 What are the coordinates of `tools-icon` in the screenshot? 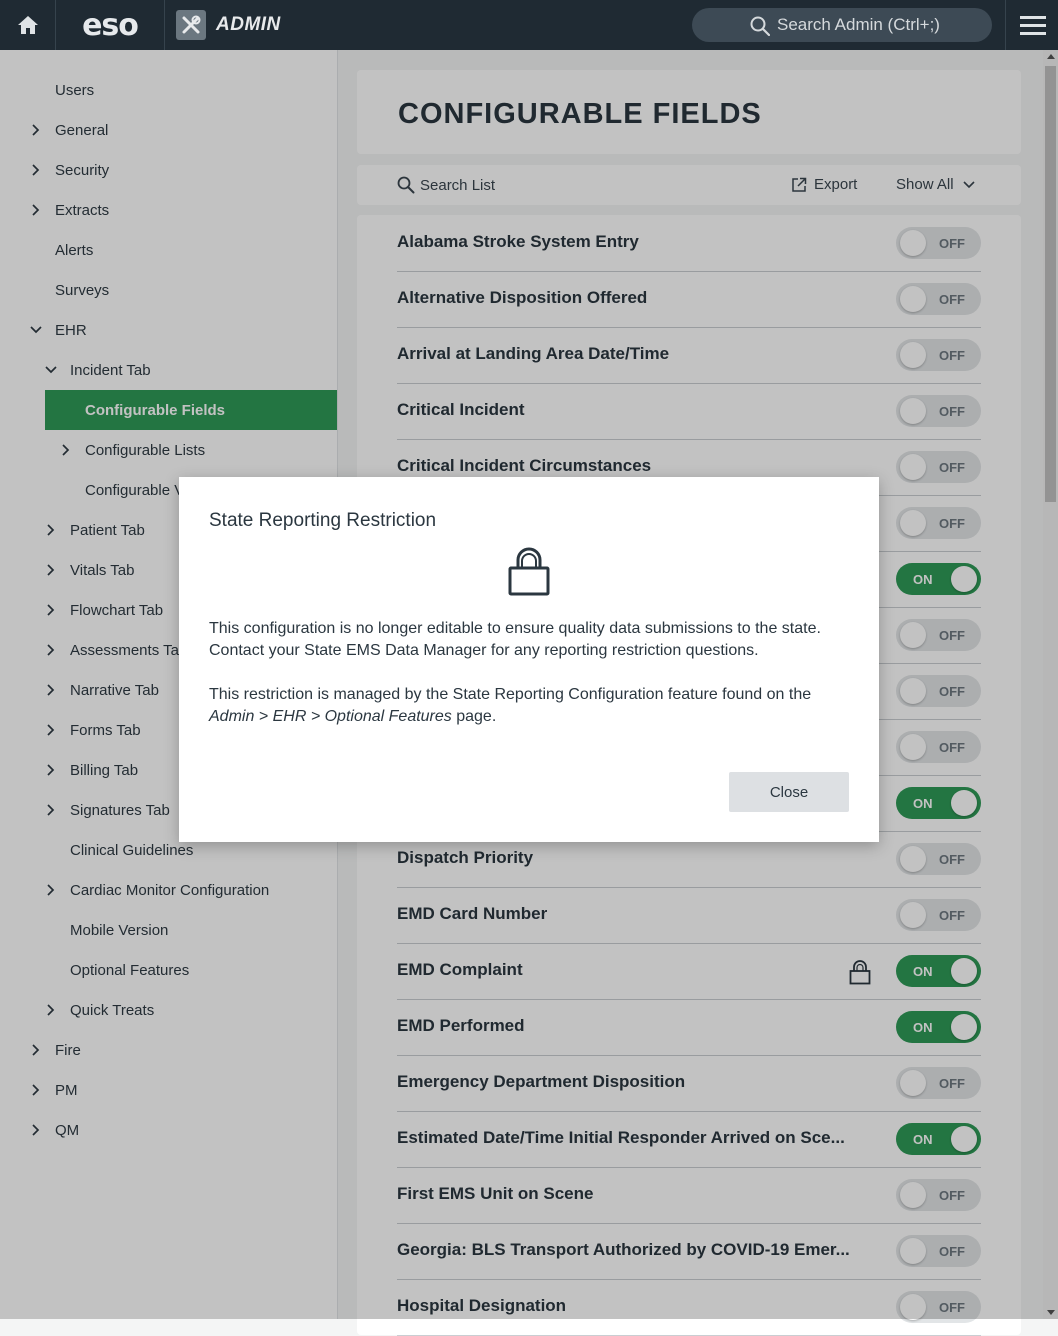 It's located at (191, 25).